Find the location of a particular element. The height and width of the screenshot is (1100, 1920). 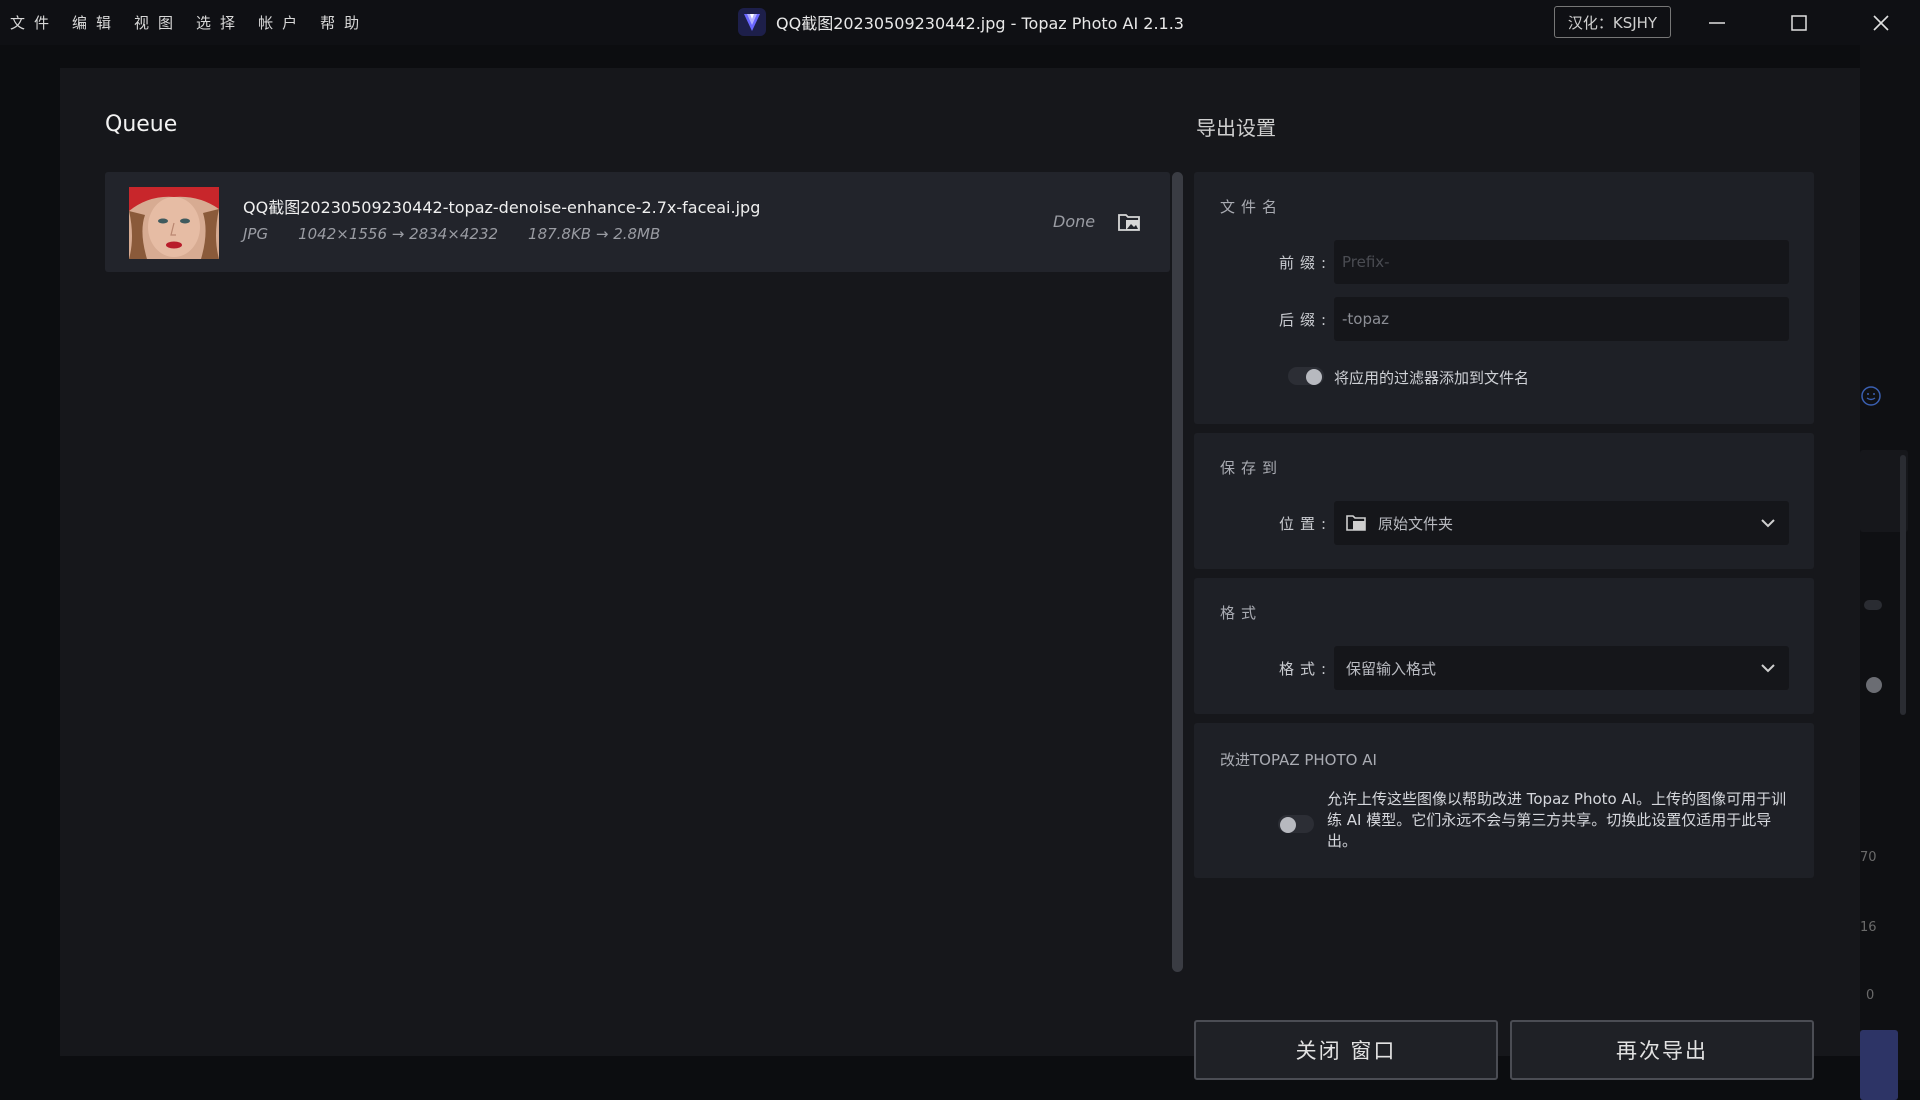

location-value: 原始文件夹 is located at coordinates (1416, 523).